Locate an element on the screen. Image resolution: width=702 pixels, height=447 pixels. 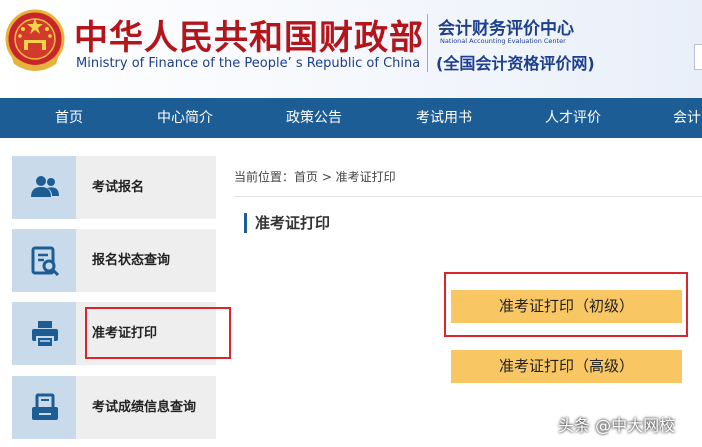
print-junior-button: 准考证打印（初级） is located at coordinates (566, 306).